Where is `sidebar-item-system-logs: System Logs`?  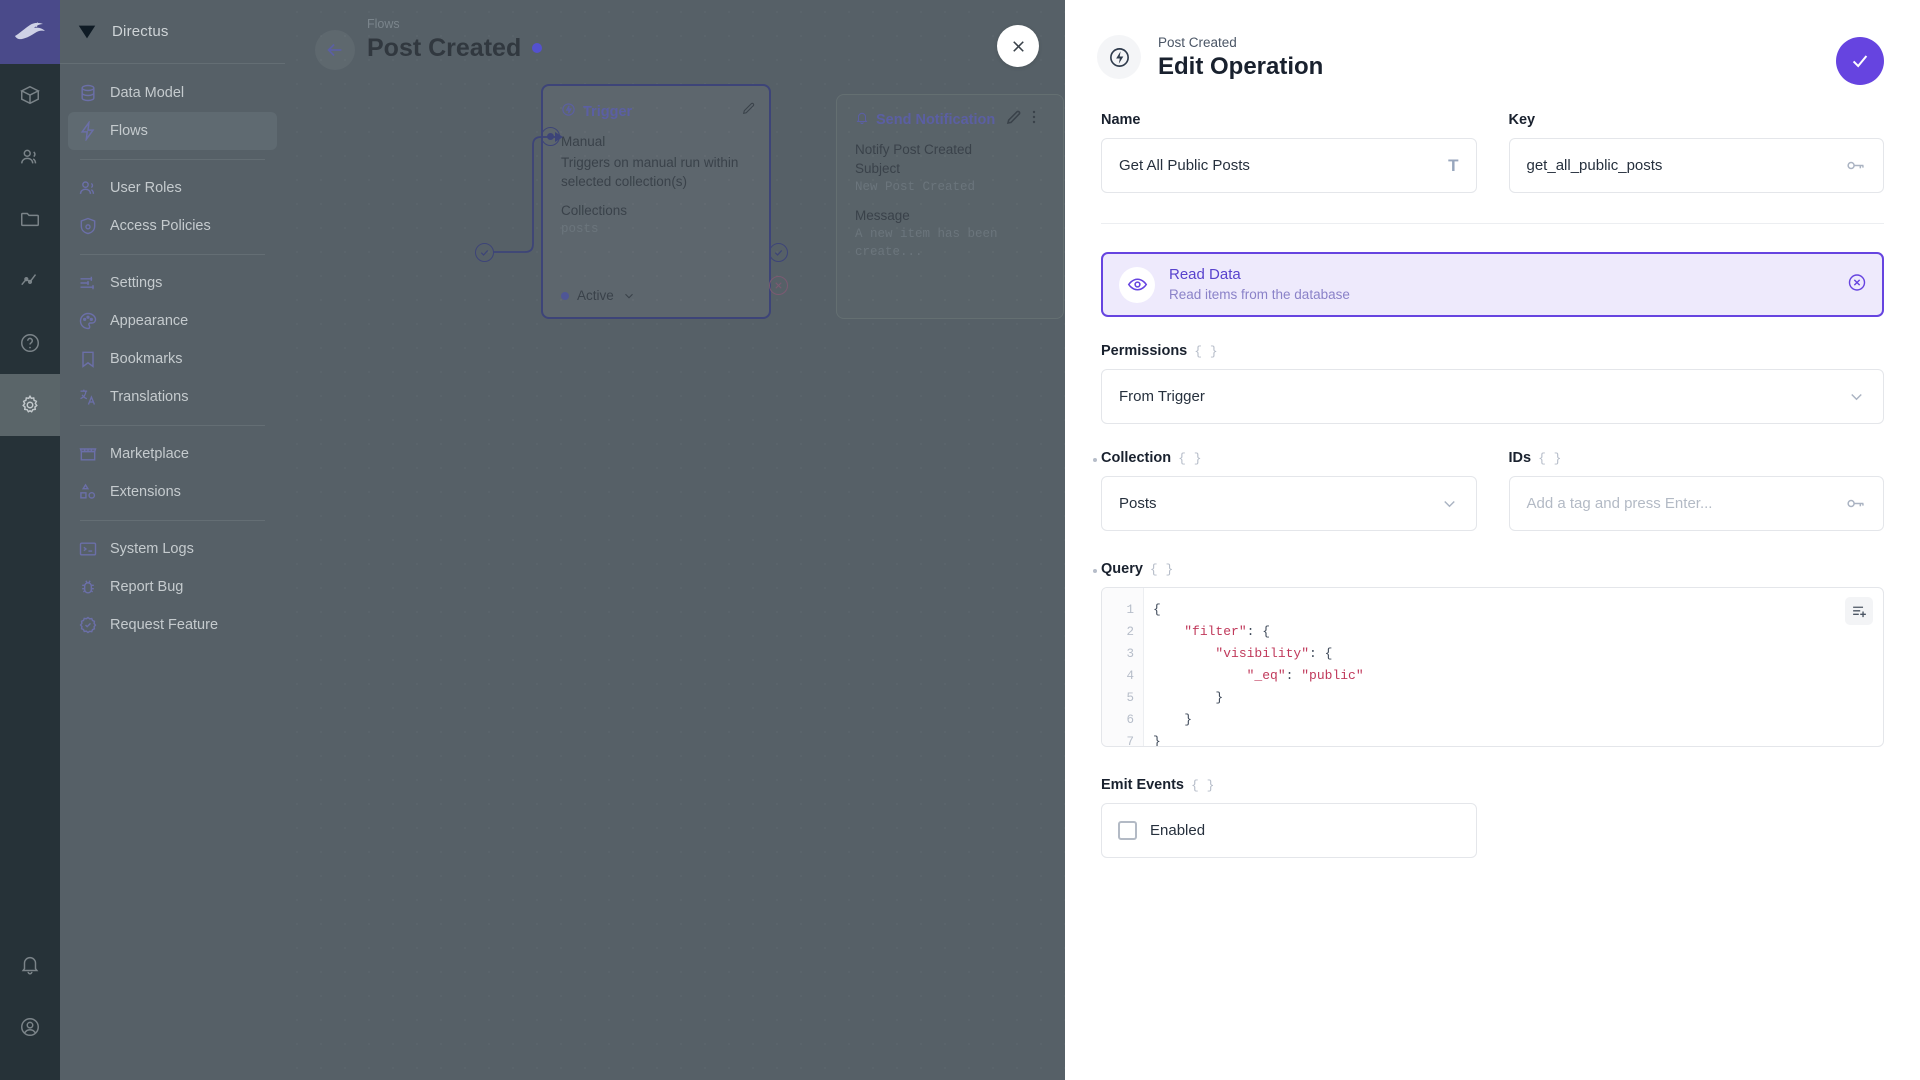 sidebar-item-system-logs: System Logs is located at coordinates (172, 549).